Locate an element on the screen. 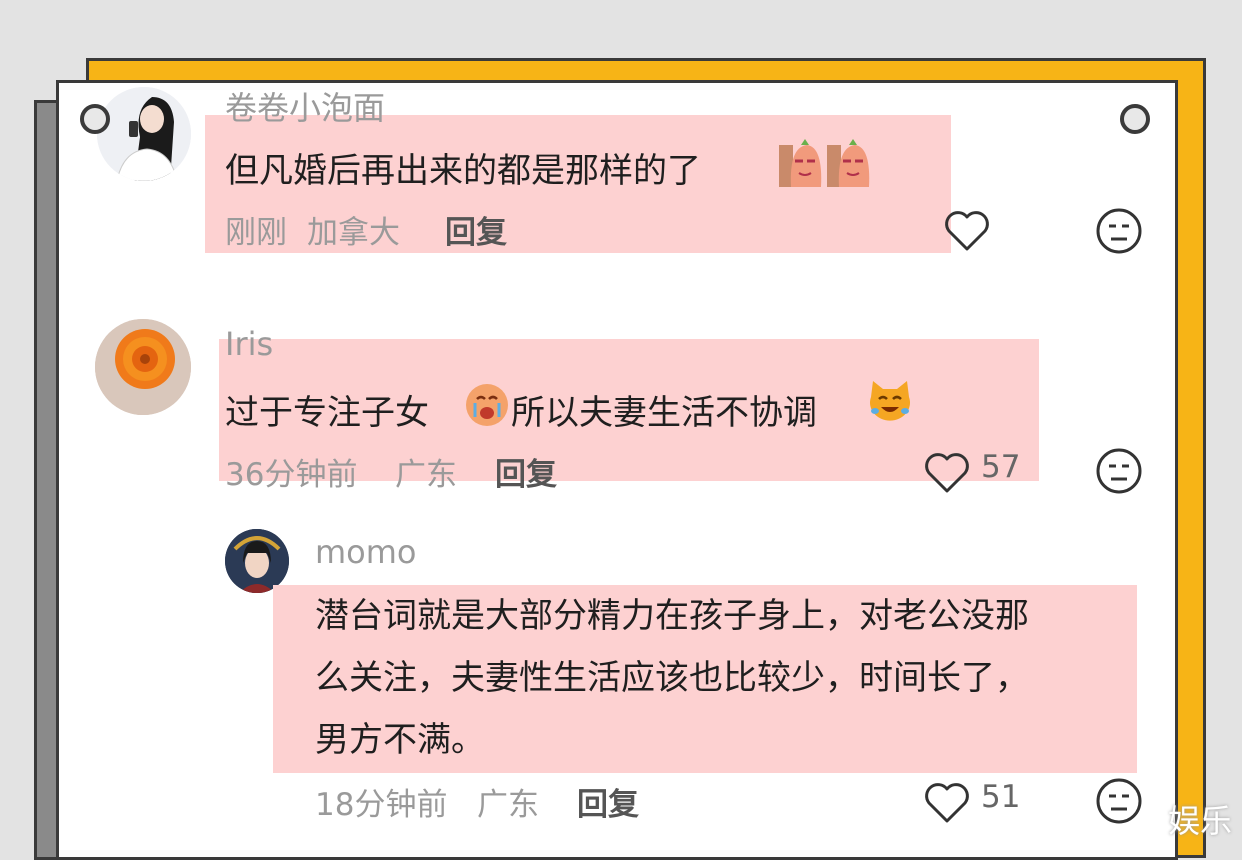 The width and height of the screenshot is (1242, 860). comment-text: 但凡婚后再出来的都是那样的了 is located at coordinates (463, 171).